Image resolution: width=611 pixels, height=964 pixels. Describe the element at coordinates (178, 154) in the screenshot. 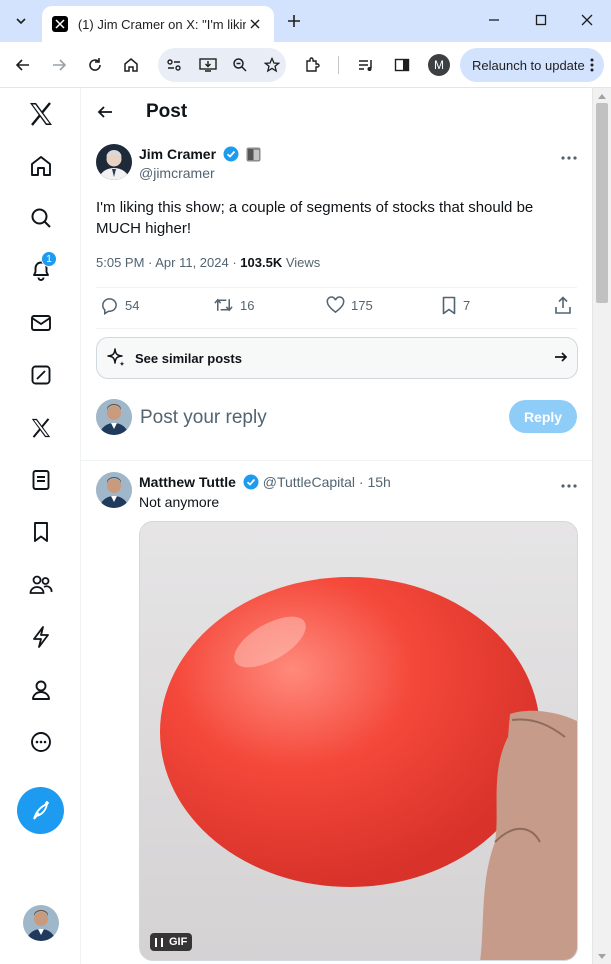

I see `author-name-text: Jim Cramer` at that location.